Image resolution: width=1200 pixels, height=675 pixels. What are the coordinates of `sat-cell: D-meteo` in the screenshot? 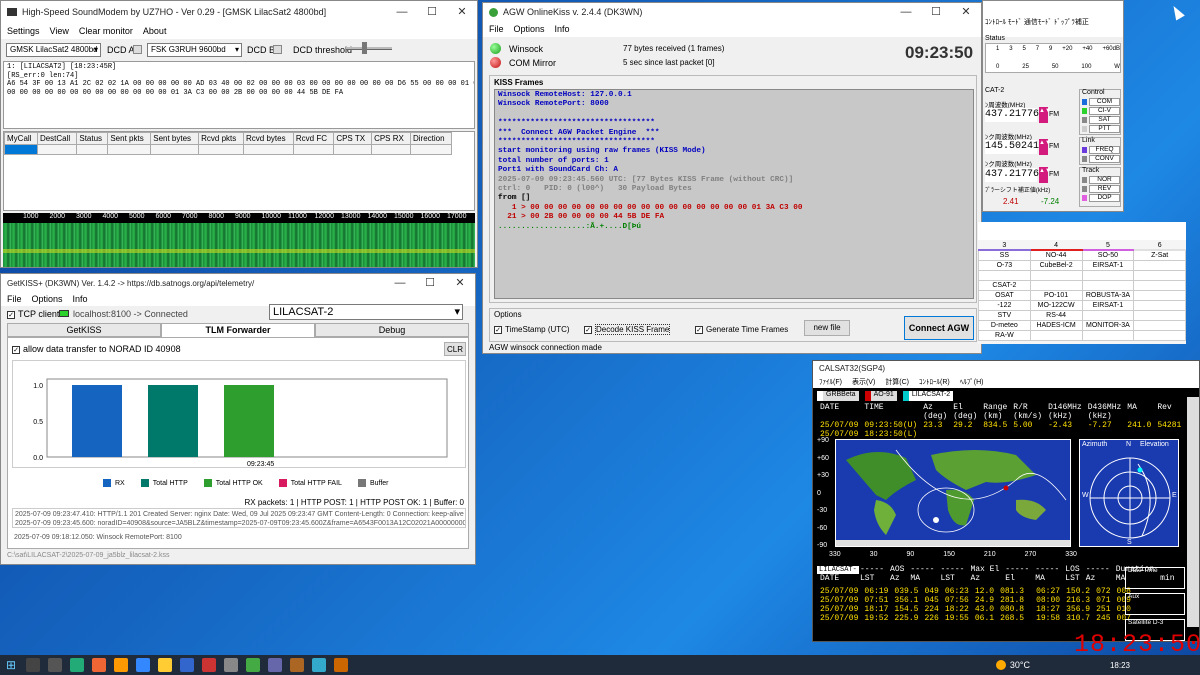 It's located at (1004, 325).